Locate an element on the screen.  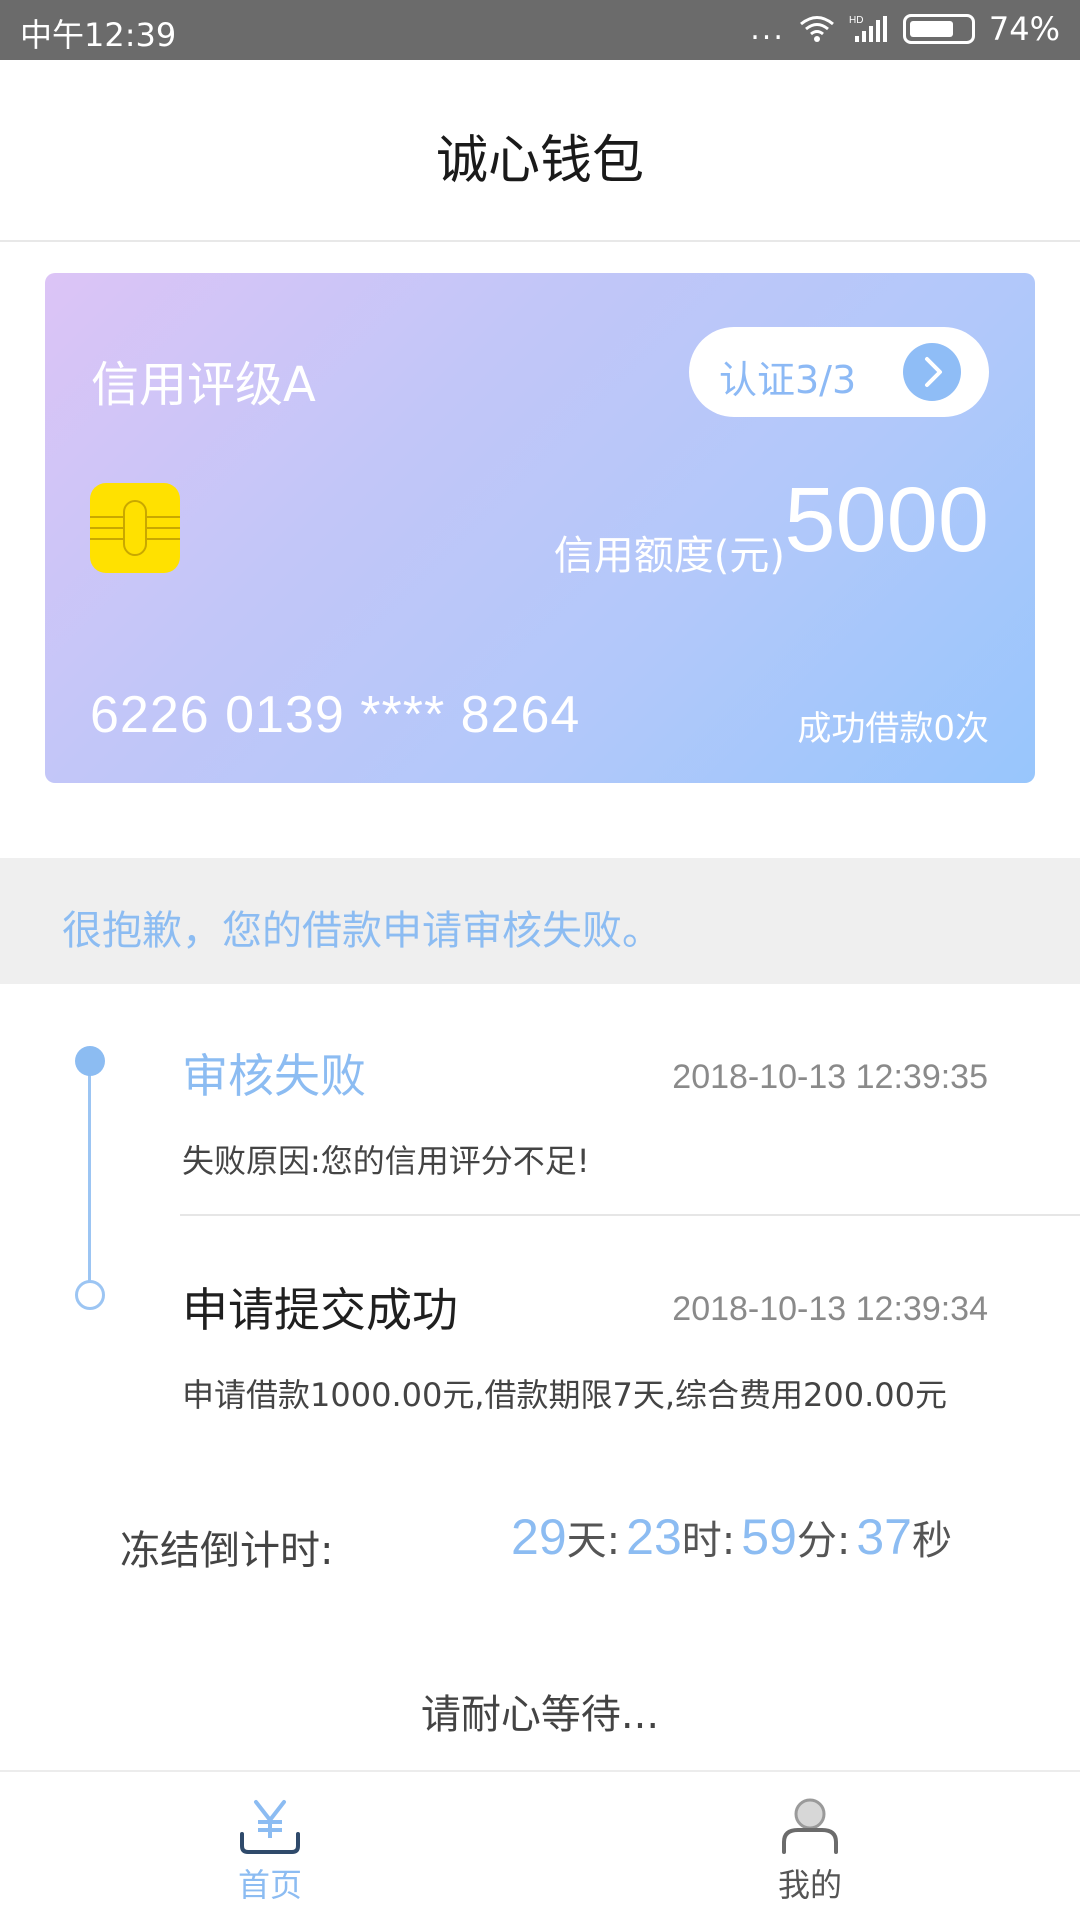
freeze-countdown-label: 冻结倒计时: is located at coordinates (227, 1551).